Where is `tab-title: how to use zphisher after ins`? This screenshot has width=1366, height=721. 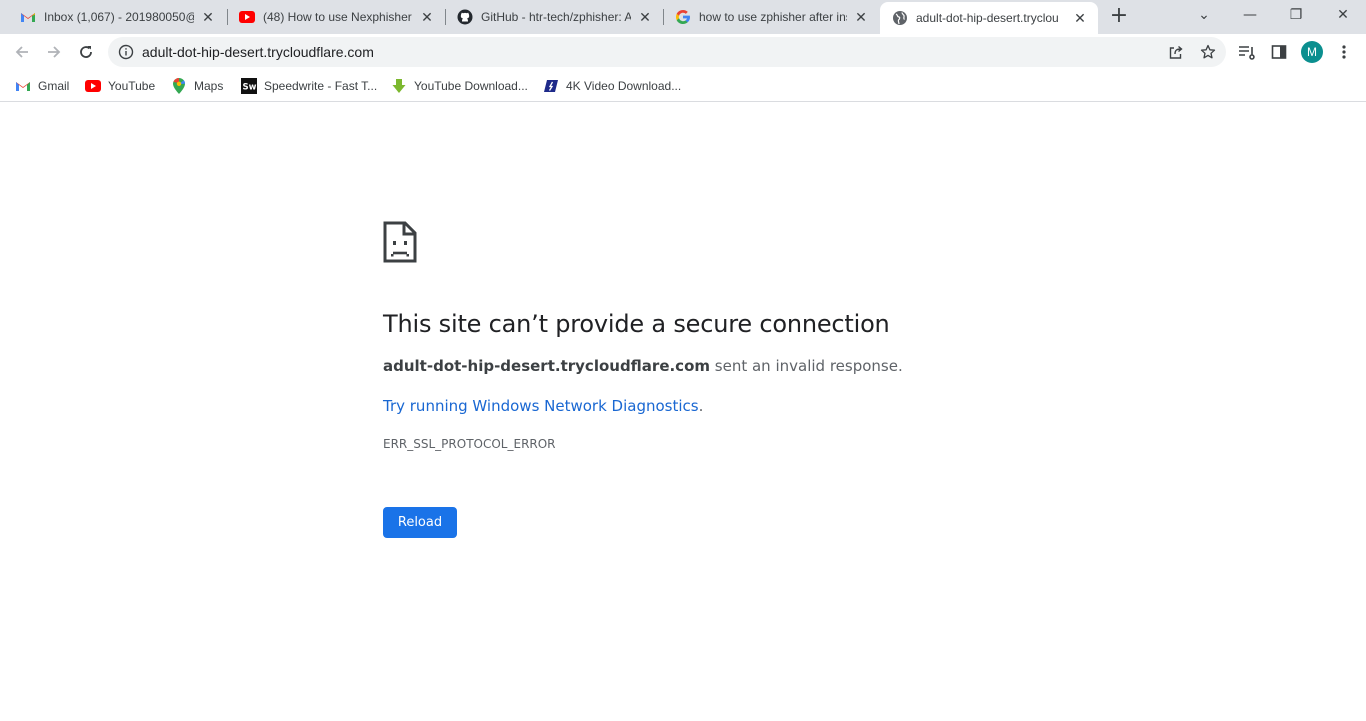
tab-title: how to use zphisher after ins is located at coordinates (773, 17).